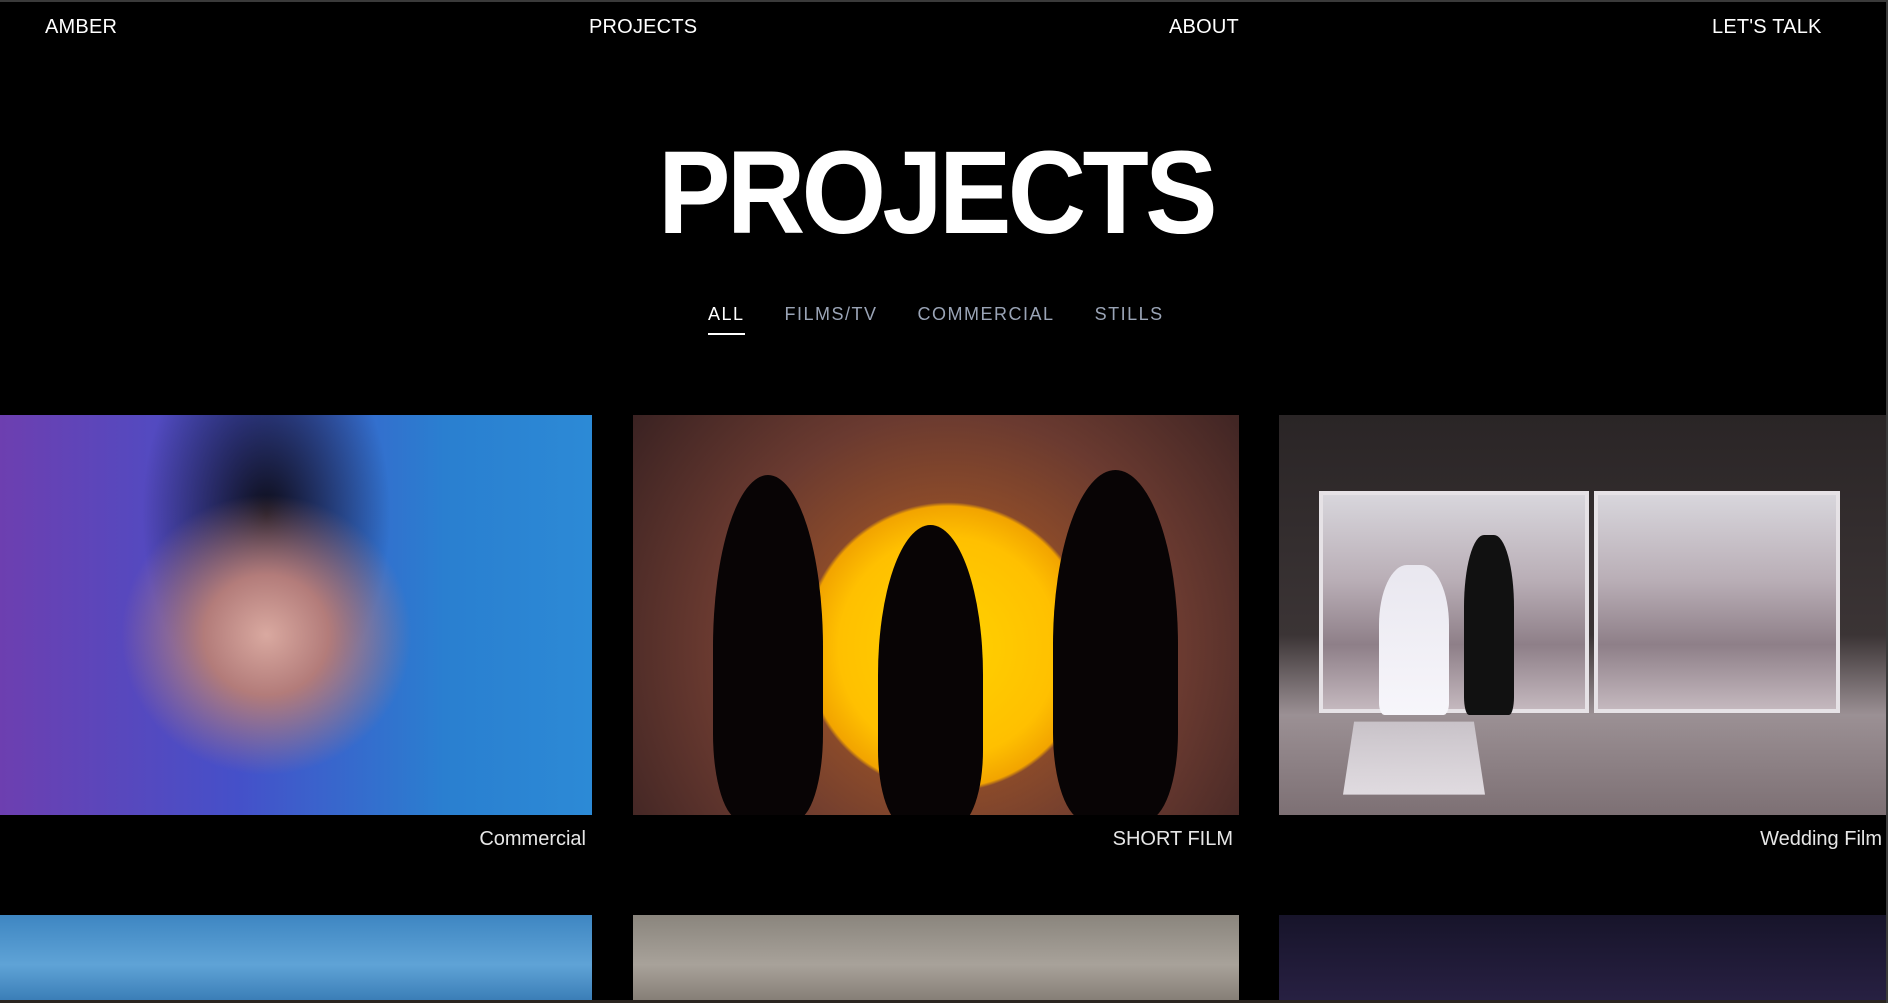  I want to click on nav-projects-link: PROJECTS, so click(643, 27).